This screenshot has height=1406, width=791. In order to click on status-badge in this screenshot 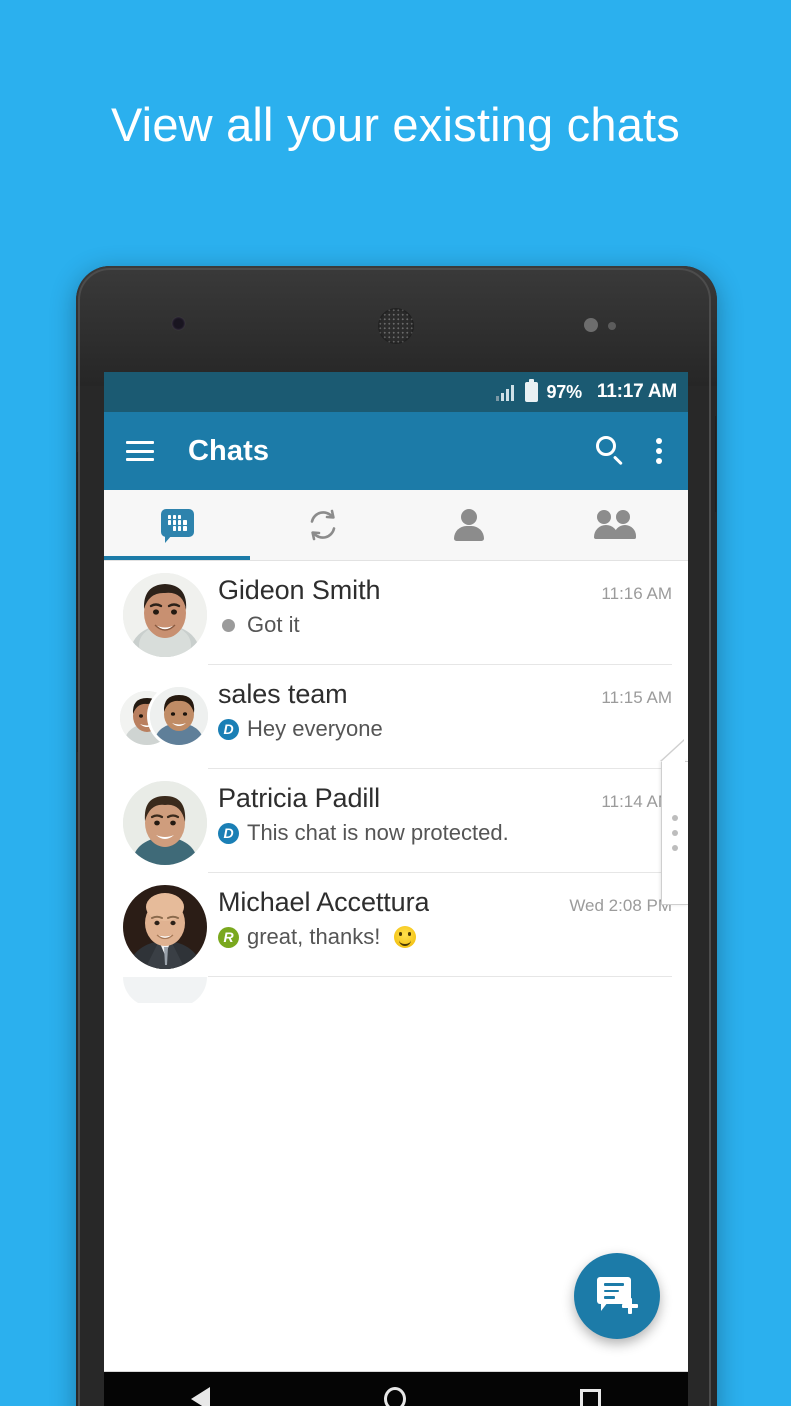, I will do `click(228, 625)`.